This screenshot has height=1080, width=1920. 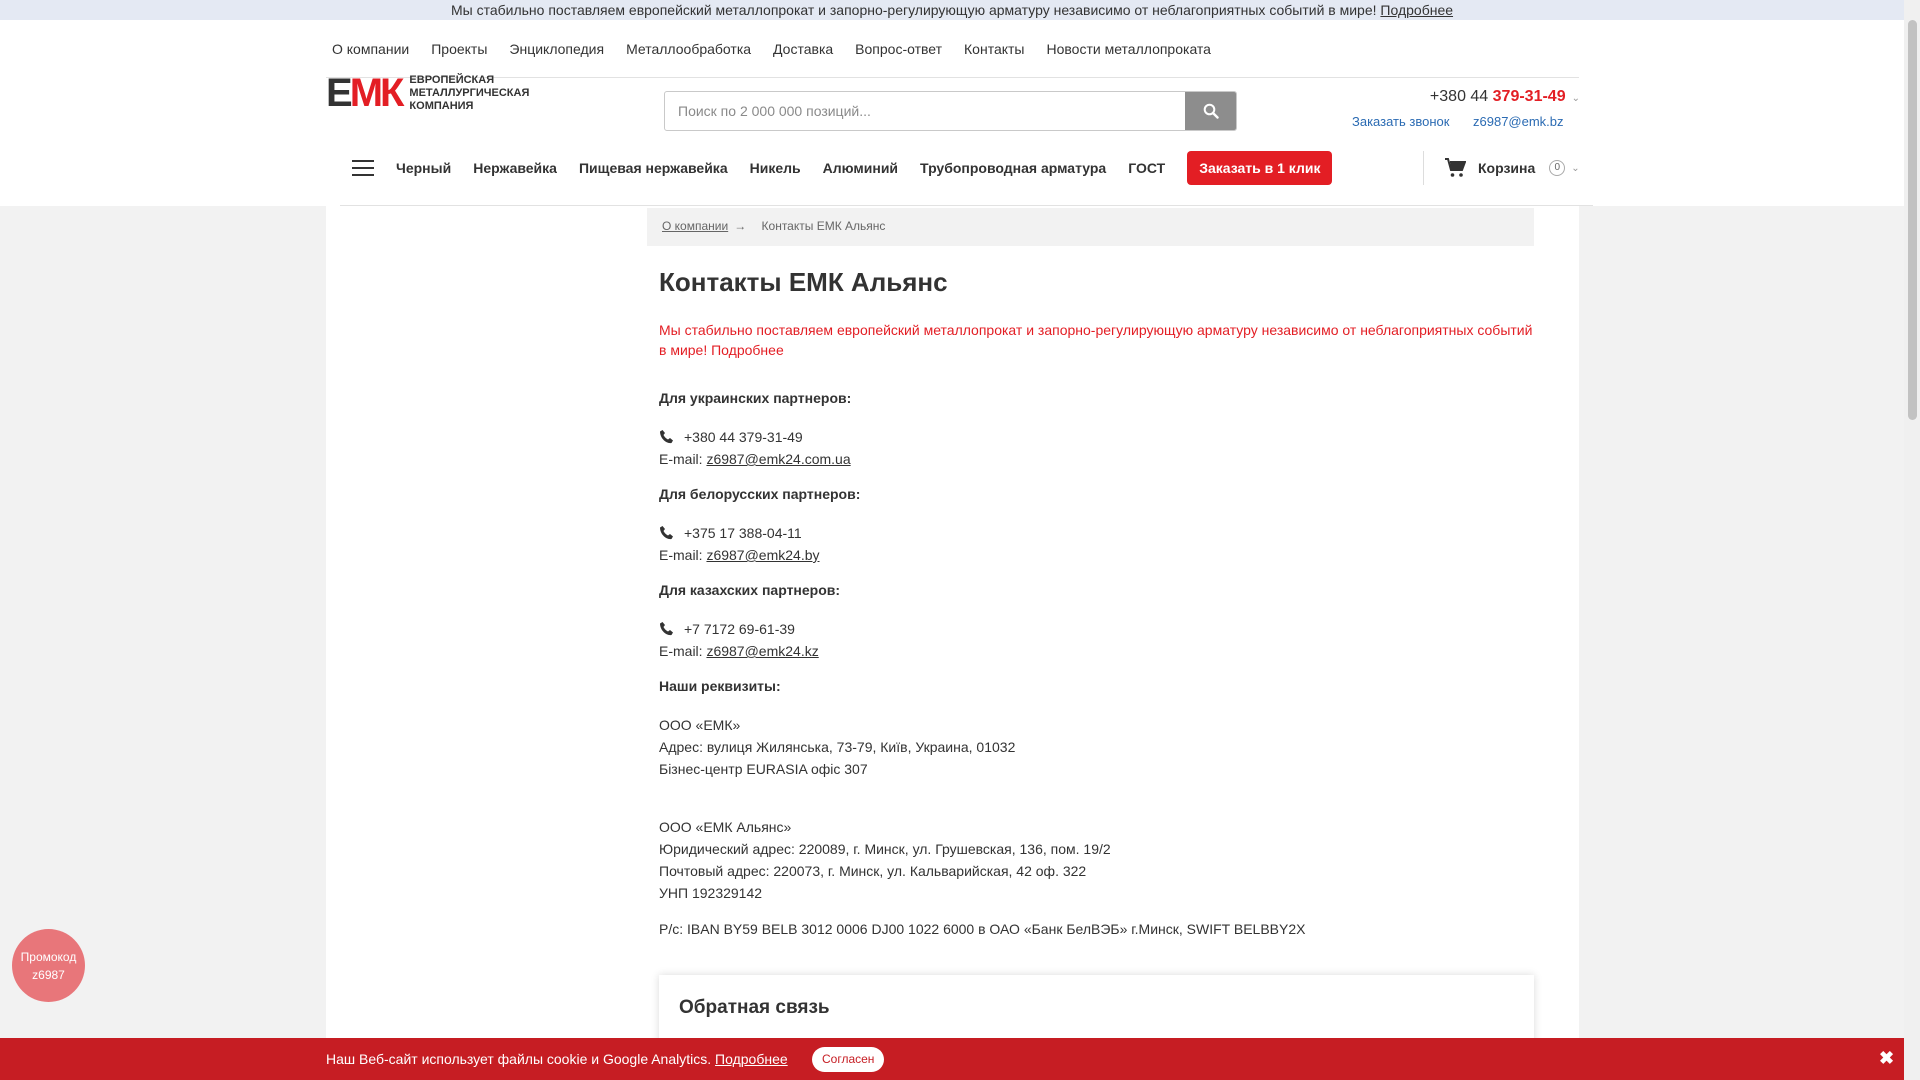 I want to click on cat-pipe-fittings: Трубопроводная арматура, so click(x=1013, y=168).